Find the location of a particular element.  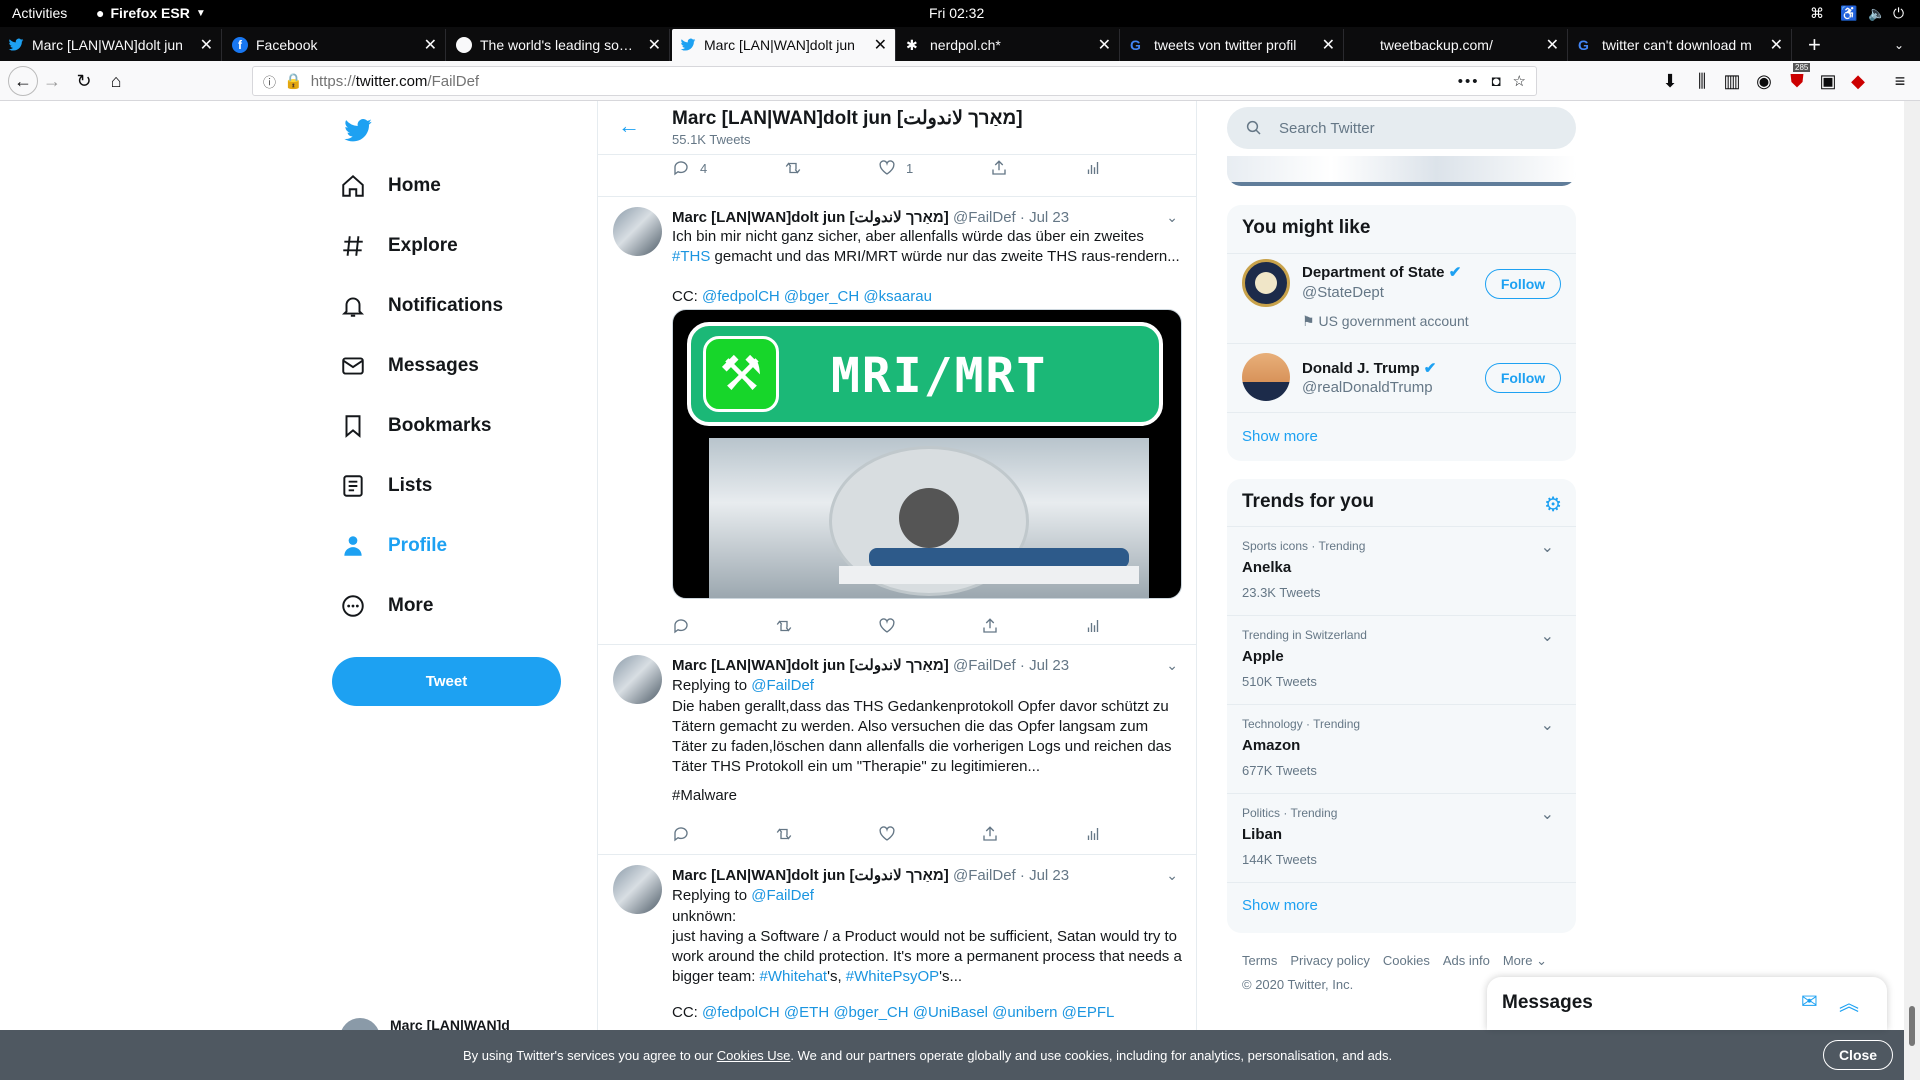

reply-button: 4 is located at coordinates (689, 168).